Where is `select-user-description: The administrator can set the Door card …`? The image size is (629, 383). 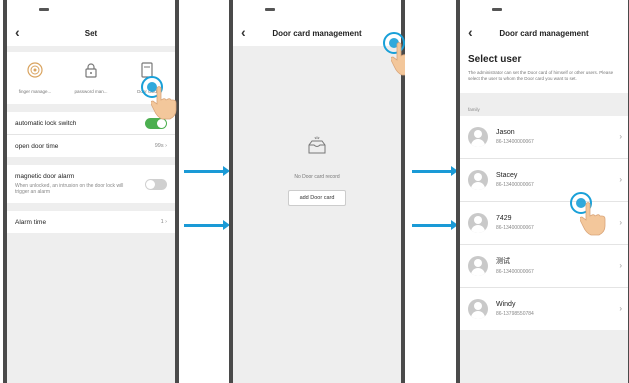
select-user-description: The administrator can set the Door card … is located at coordinates (541, 76).